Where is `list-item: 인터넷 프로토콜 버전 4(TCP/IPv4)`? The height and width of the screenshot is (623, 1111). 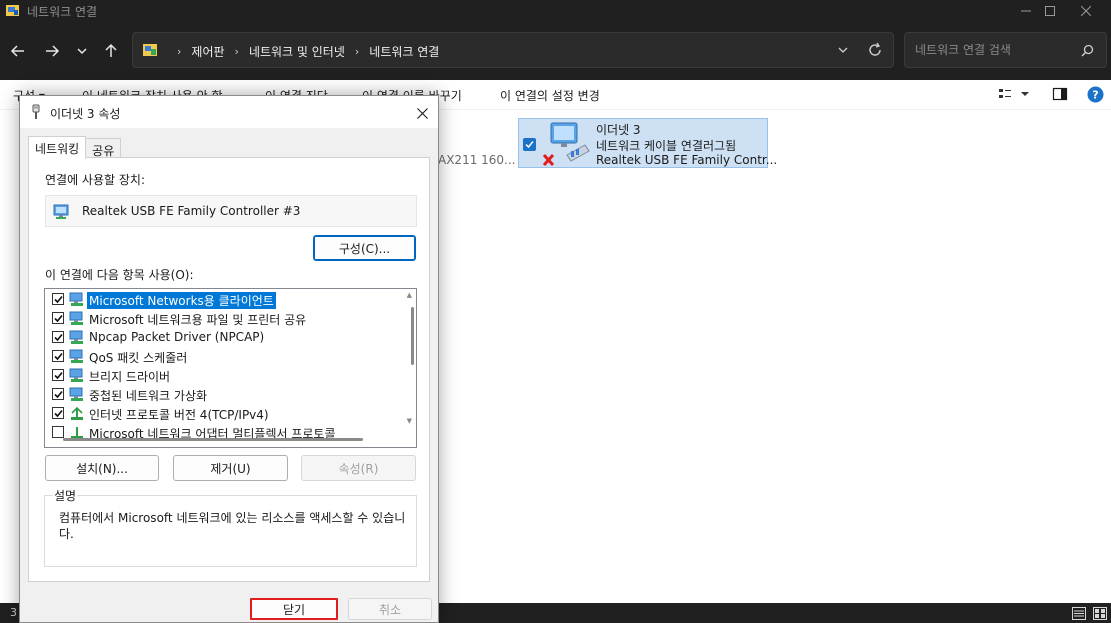 list-item: 인터넷 프로토콜 버전 4(TCP/IPv4) is located at coordinates (223, 413).